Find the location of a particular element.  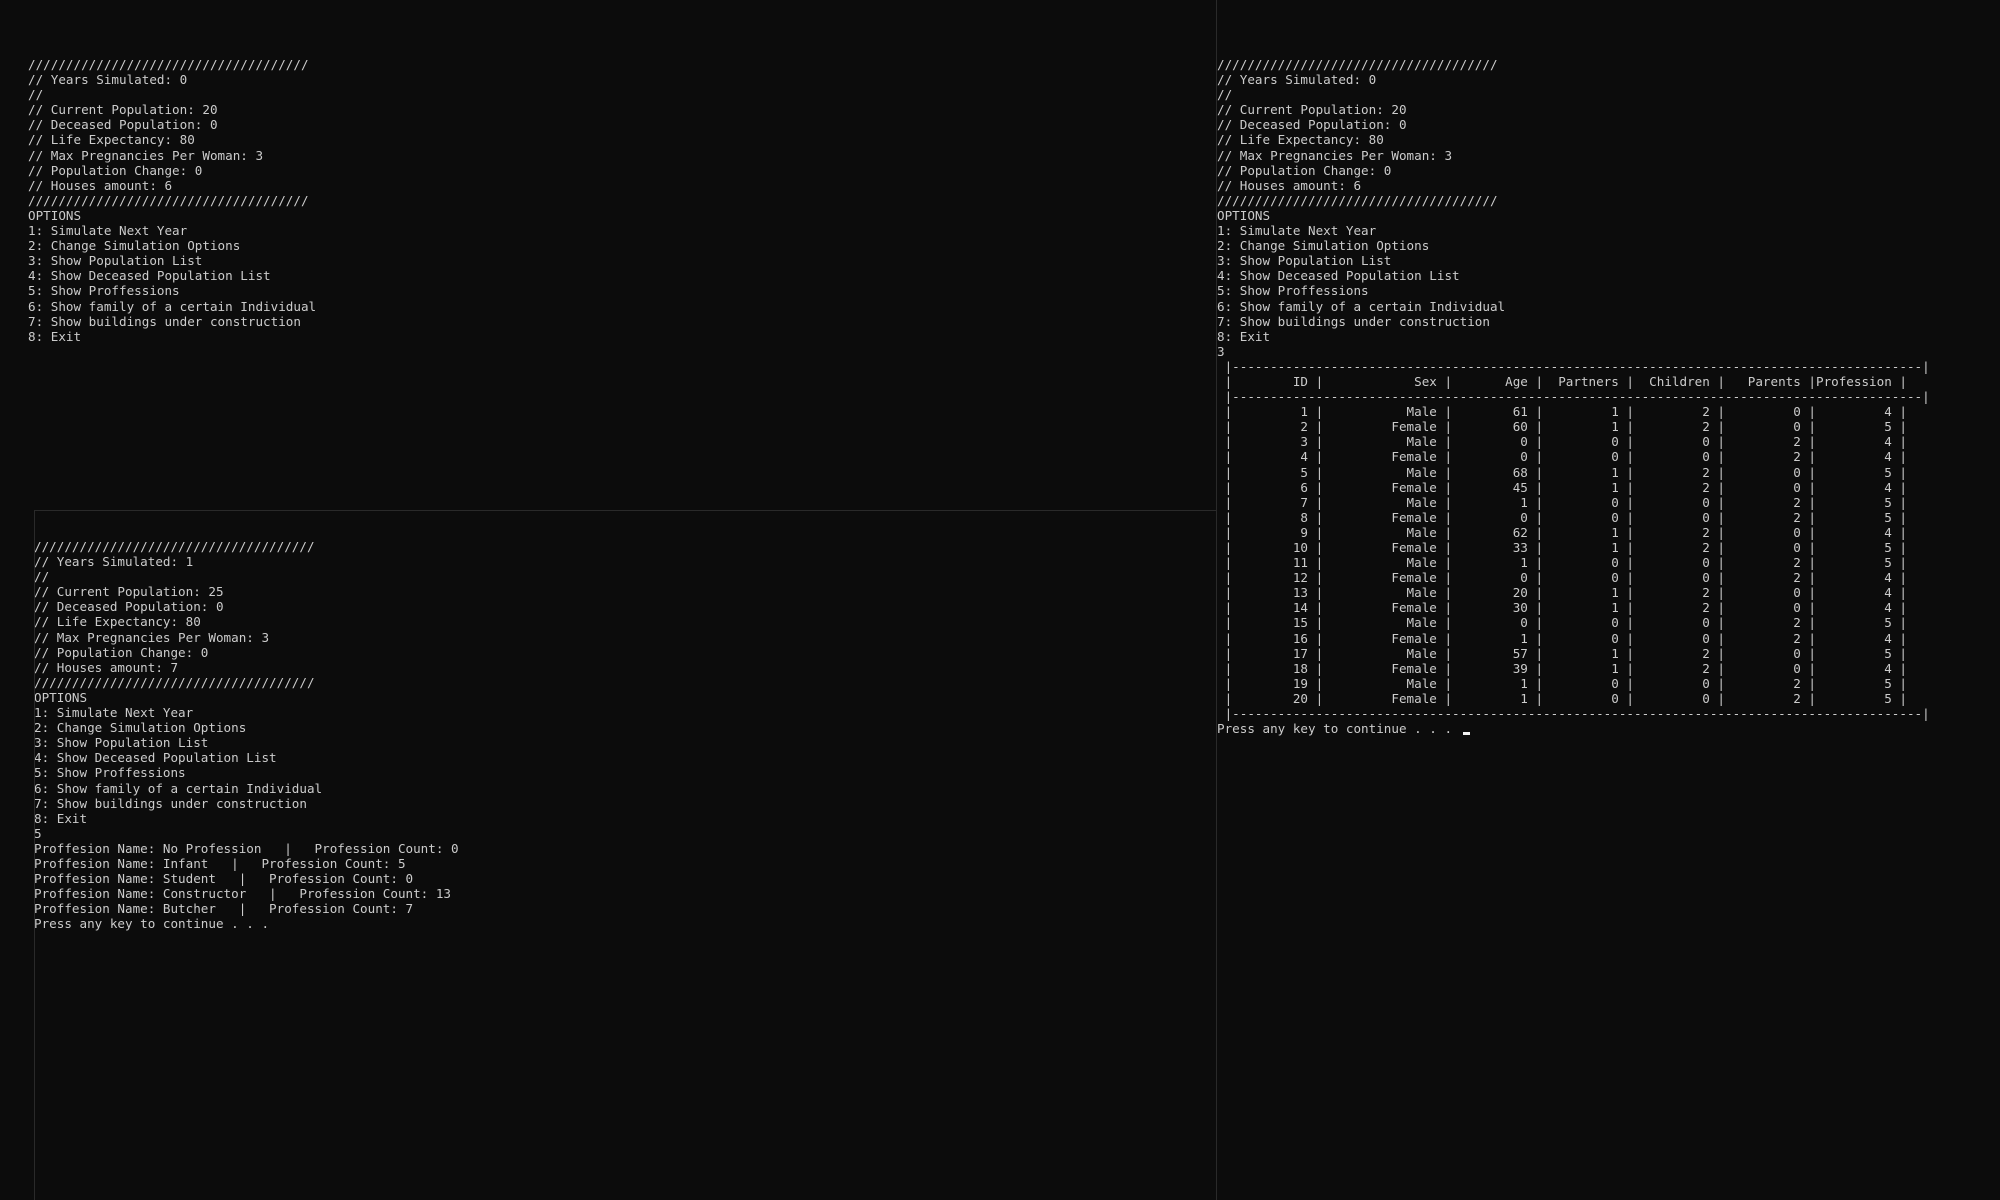

console-line: Press any key to continue . . . is located at coordinates (152, 924).